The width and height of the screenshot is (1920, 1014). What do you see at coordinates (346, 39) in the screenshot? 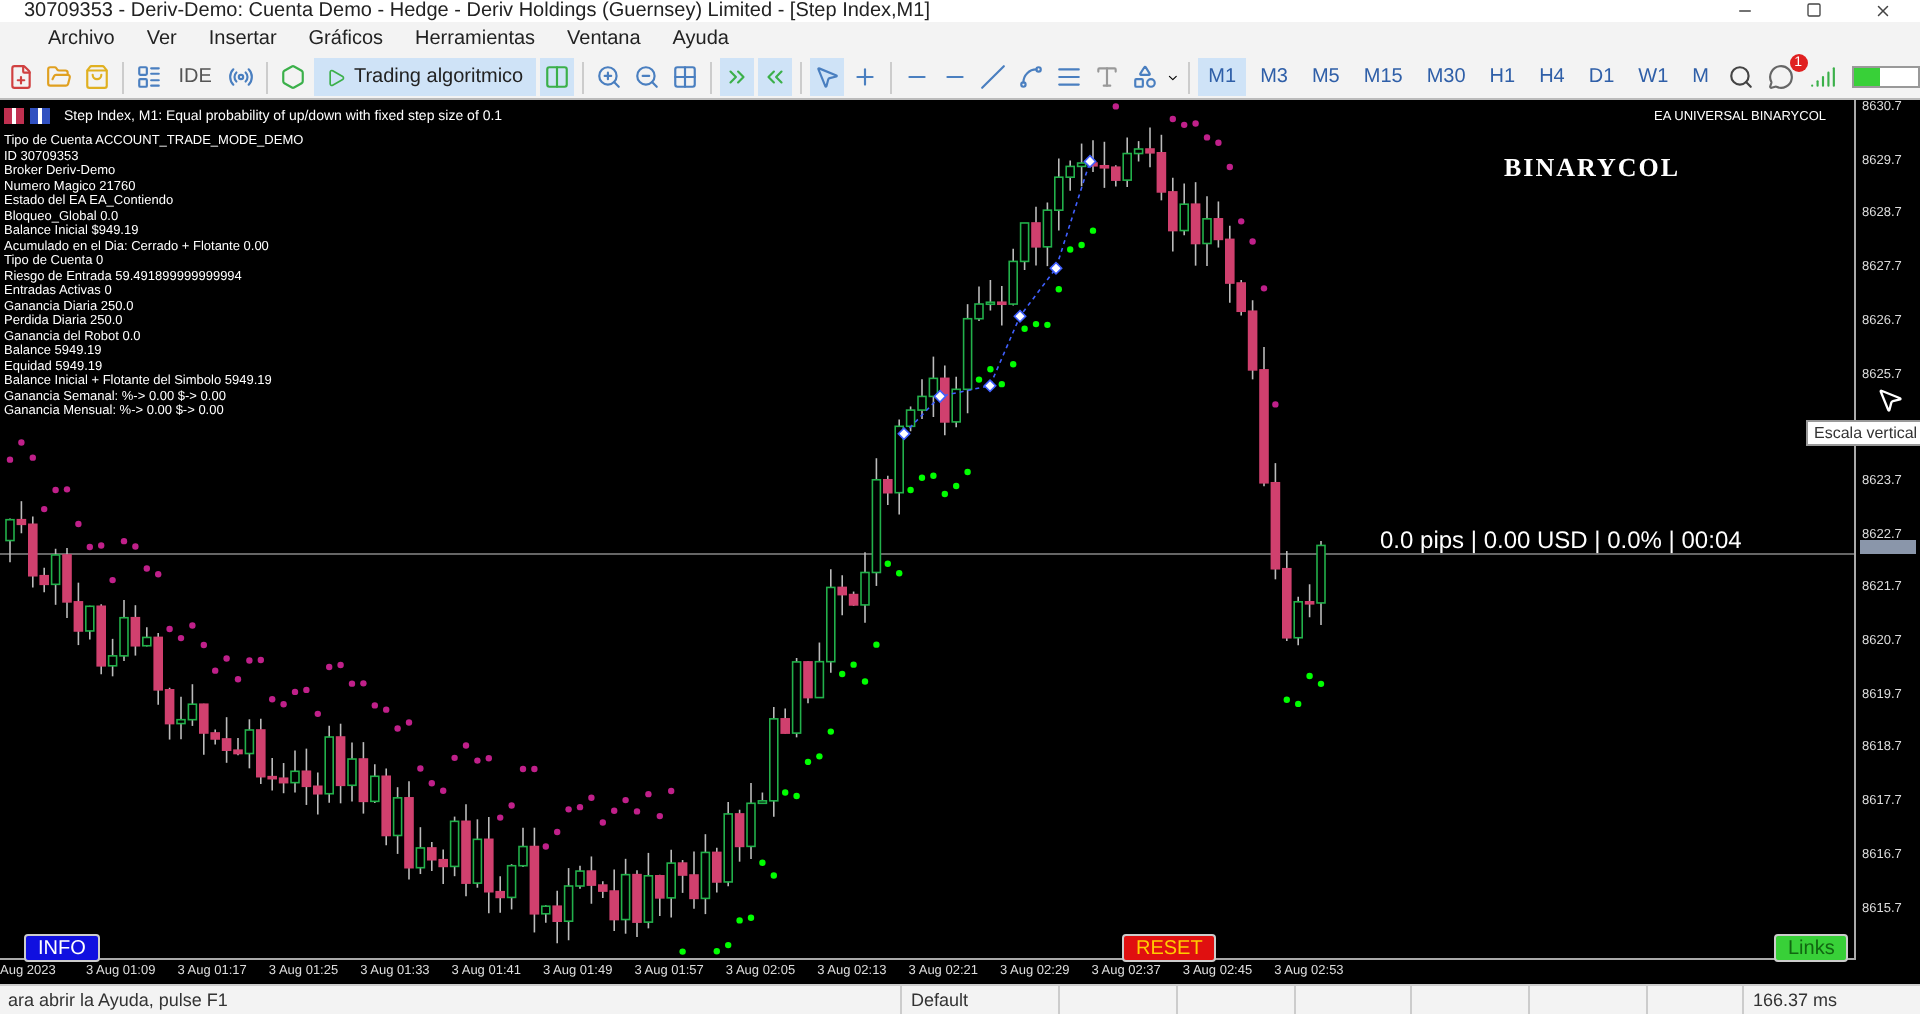
I see `menu-item: Gráficos` at bounding box center [346, 39].